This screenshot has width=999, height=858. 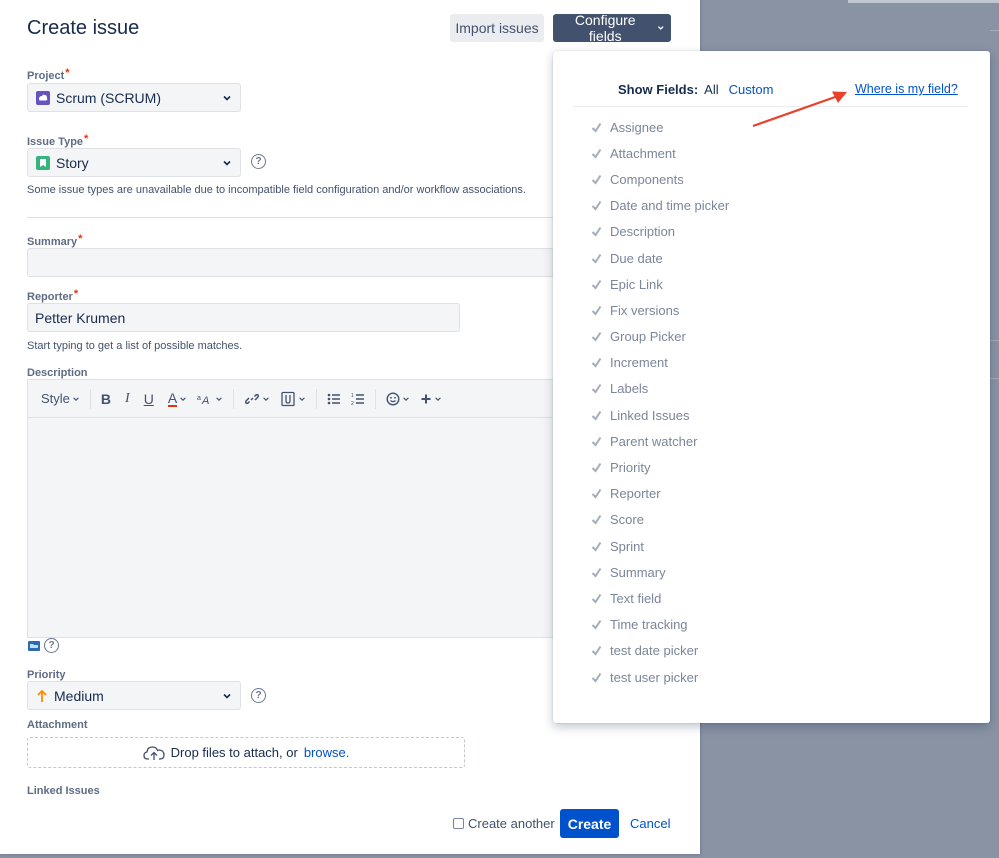 What do you see at coordinates (660, 179) in the screenshot?
I see `field-option: Components` at bounding box center [660, 179].